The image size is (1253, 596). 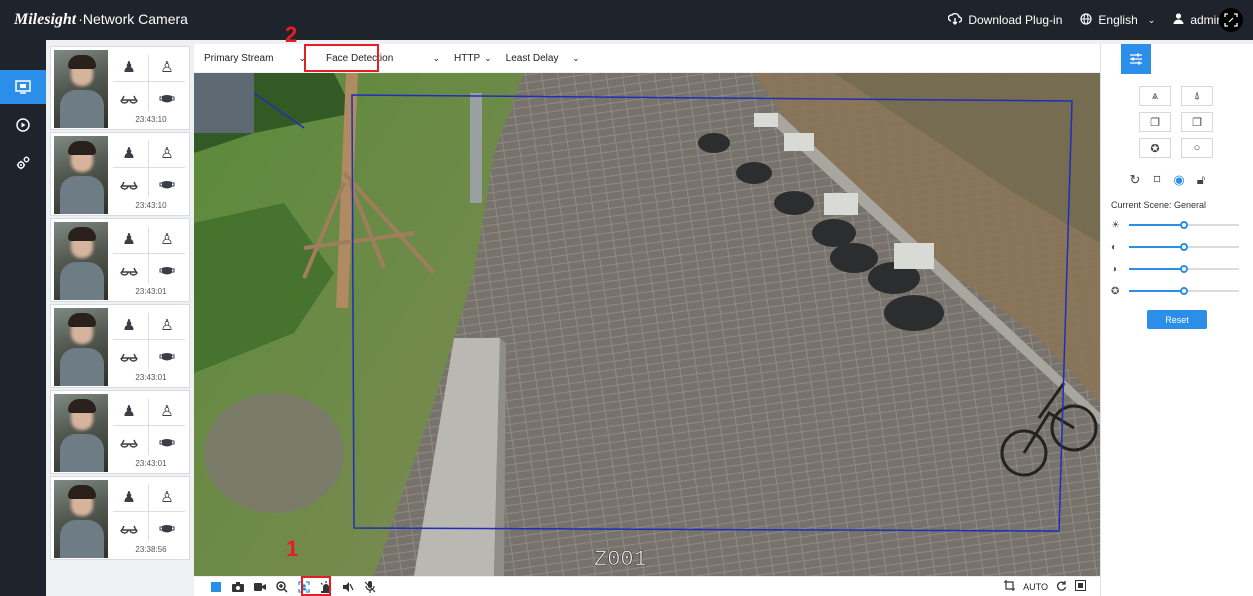 I want to click on speaker-mute-icon, so click(x=348, y=586).